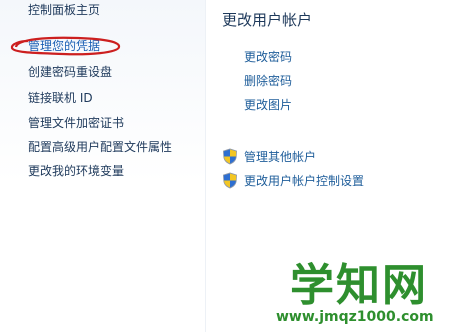  I want to click on sidebar-item-advanced-profile-properties: 配置高级用户配置文件属性, so click(100, 147).